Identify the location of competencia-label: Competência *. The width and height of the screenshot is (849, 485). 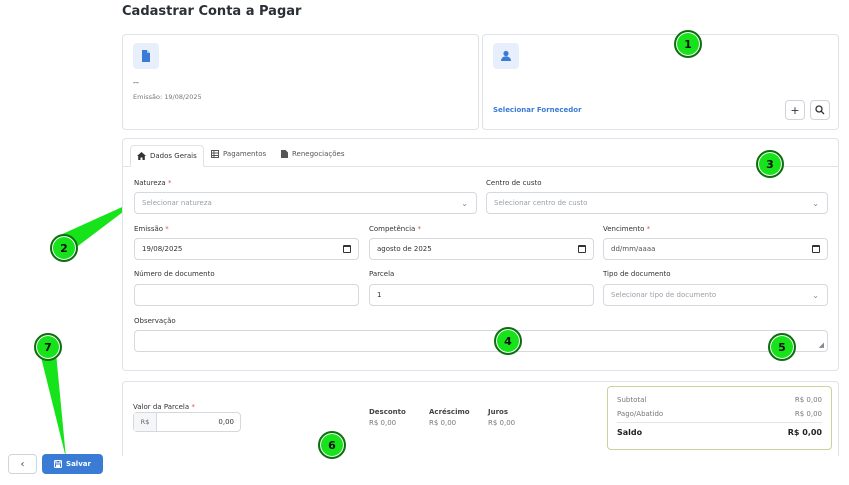
(395, 229).